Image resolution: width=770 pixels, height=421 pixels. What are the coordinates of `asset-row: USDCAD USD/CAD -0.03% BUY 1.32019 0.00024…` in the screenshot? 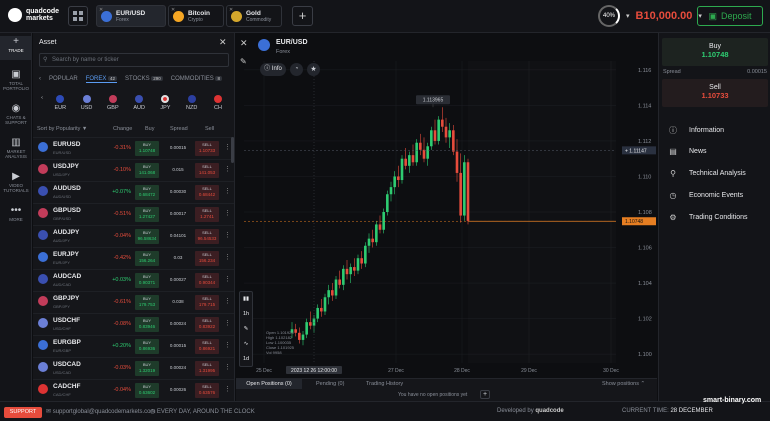 It's located at (133, 368).